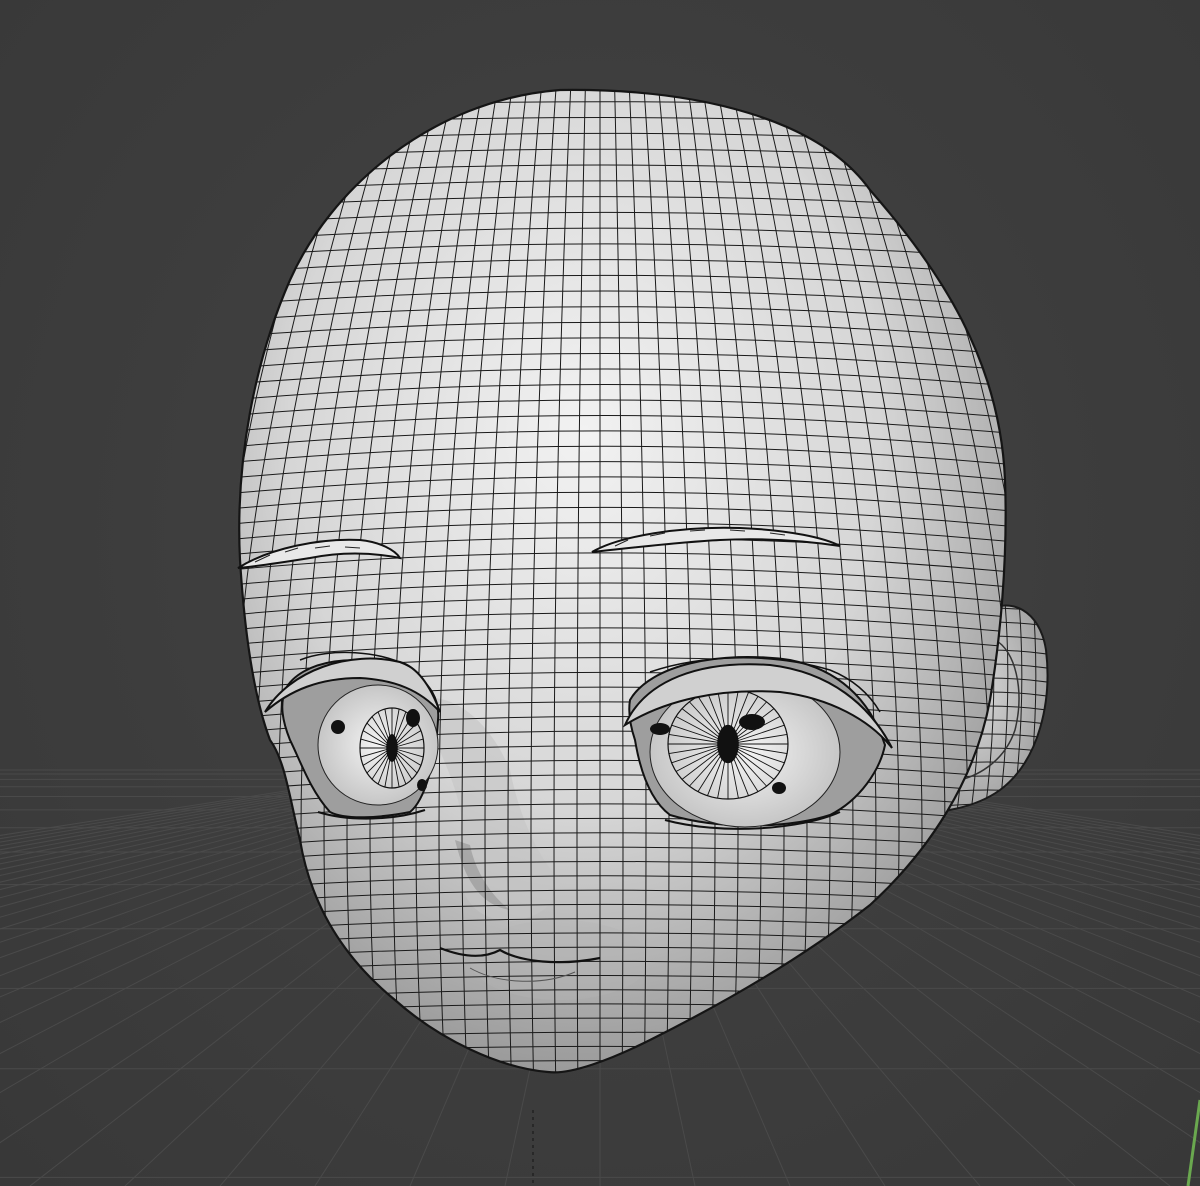  Describe the element at coordinates (1193, 1142) in the screenshot. I see `y-axis-line` at that location.